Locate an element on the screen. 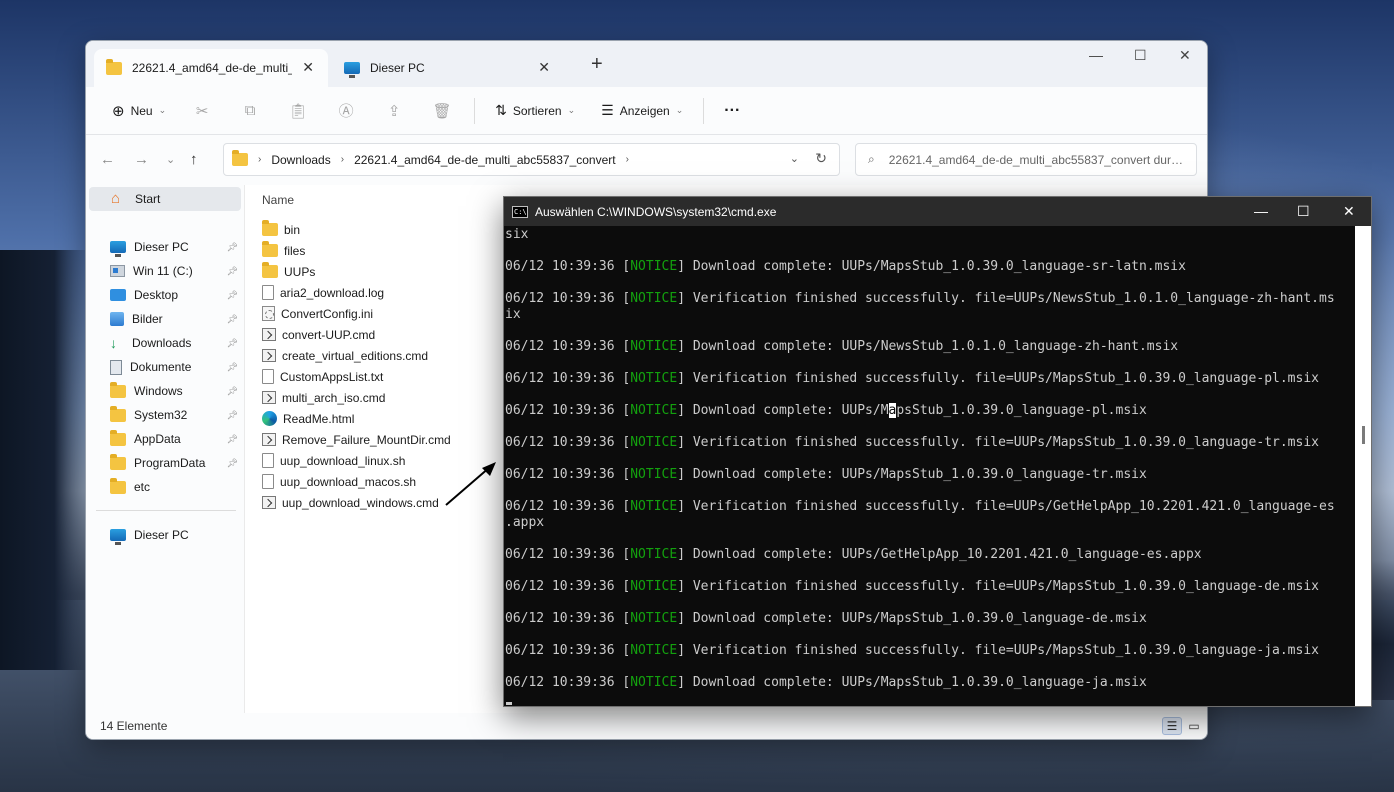 The width and height of the screenshot is (1394, 792). paste-icon: 📋︎ is located at coordinates (298, 111).